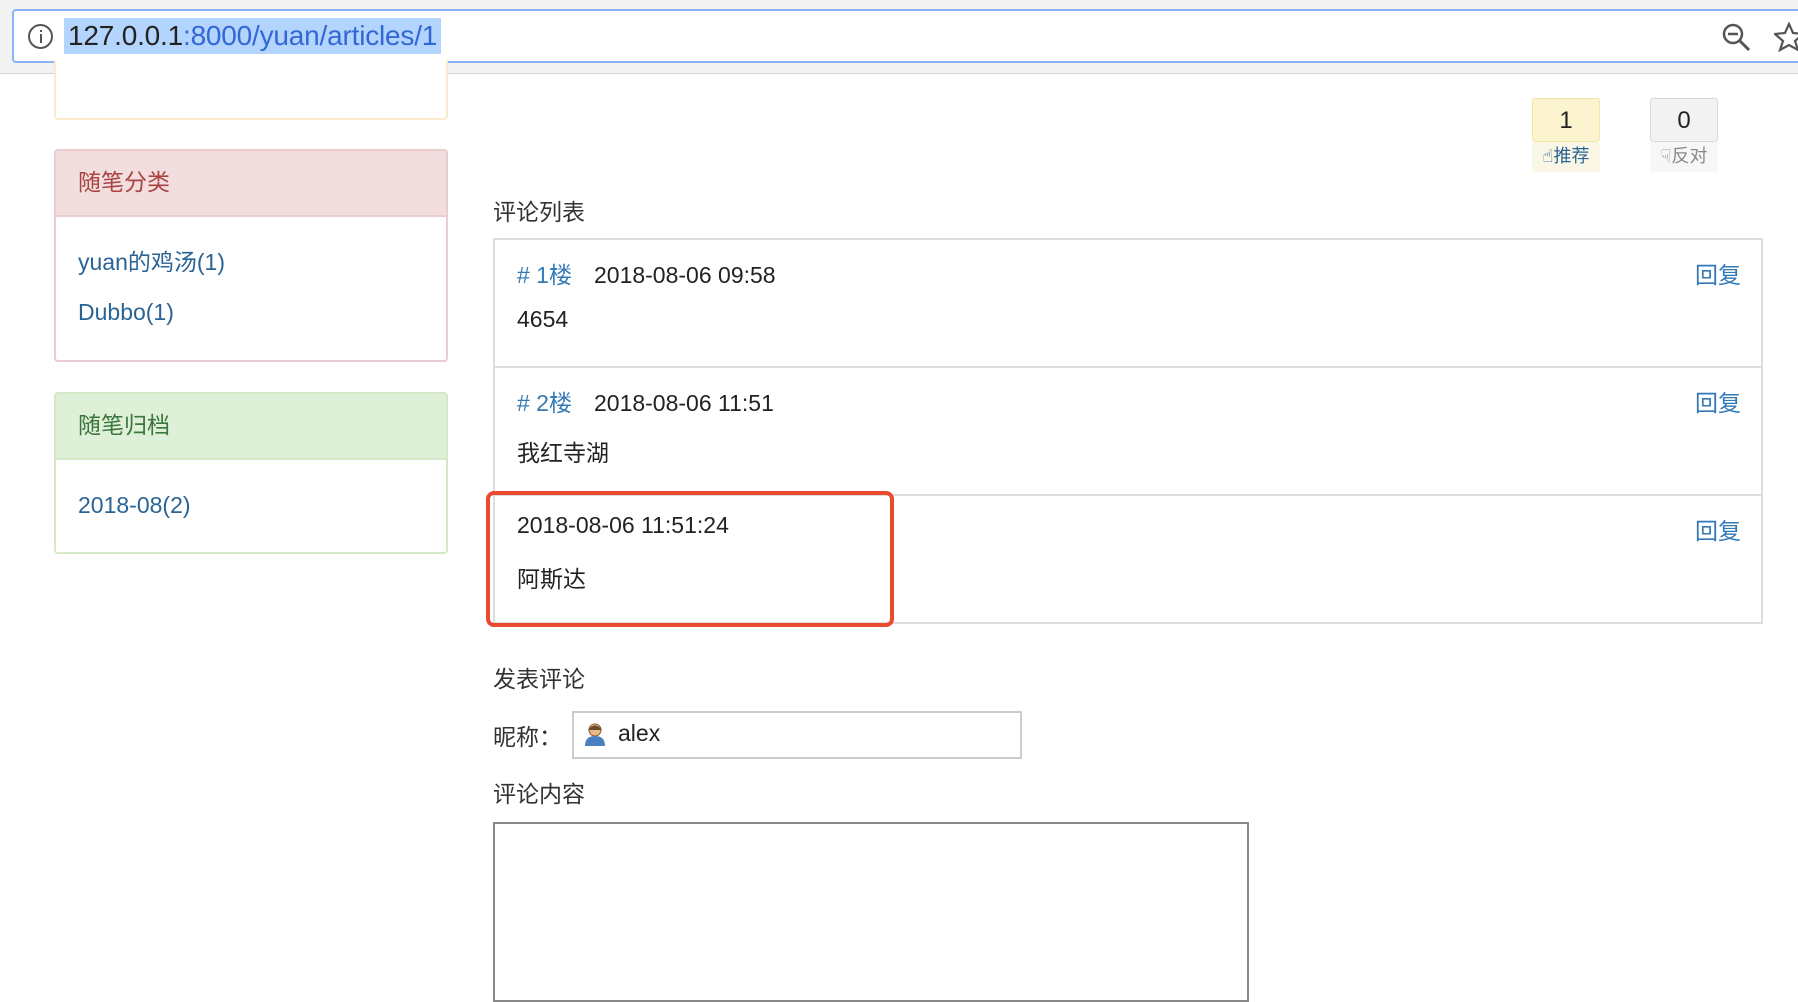 The height and width of the screenshot is (1002, 1798). I want to click on info-icon, so click(40, 36).